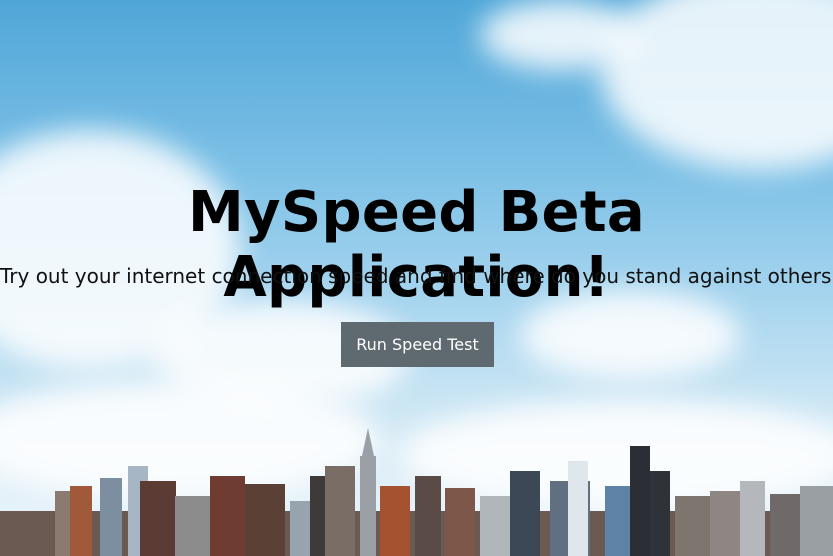 The image size is (833, 556). What do you see at coordinates (416, 245) in the screenshot?
I see `page-title: MySpeed Beta Application!` at bounding box center [416, 245].